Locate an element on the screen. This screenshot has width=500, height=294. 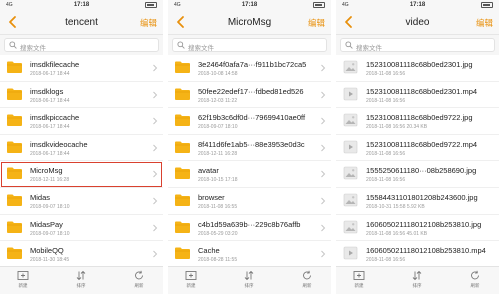
file-meta: 2018-10-31 15:58 5.92 KB is located at coordinates (395, 206).